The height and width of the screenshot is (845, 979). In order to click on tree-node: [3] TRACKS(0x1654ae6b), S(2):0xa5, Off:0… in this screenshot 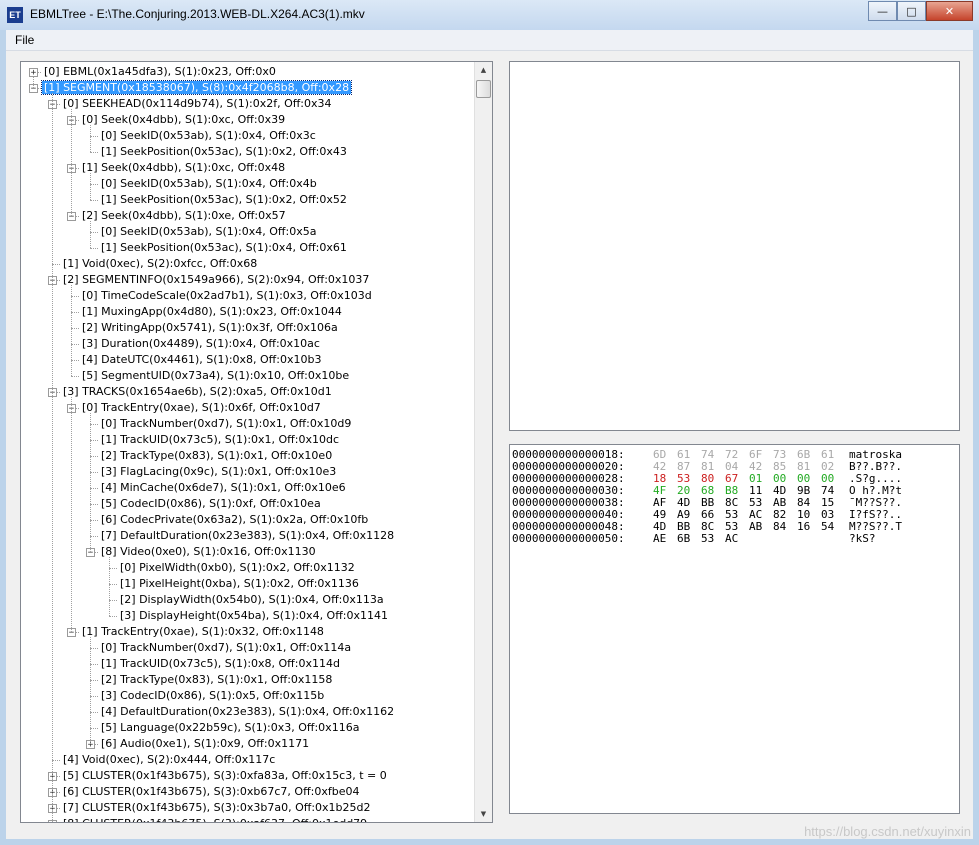, I will do `click(197, 392)`.